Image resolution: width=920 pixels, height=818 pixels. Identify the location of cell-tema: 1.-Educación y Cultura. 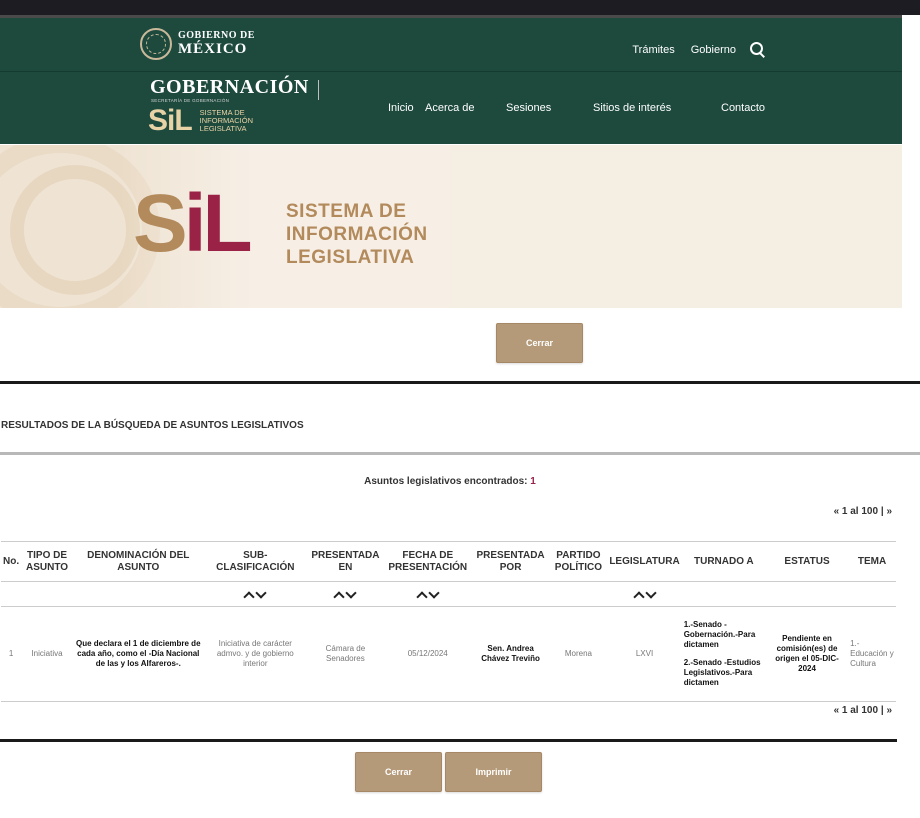
(872, 654).